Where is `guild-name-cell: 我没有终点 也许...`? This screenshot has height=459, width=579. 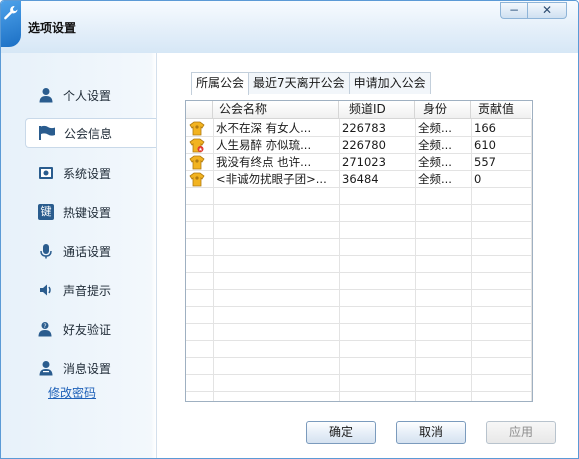
guild-name-cell: 我没有终点 也许... is located at coordinates (264, 162).